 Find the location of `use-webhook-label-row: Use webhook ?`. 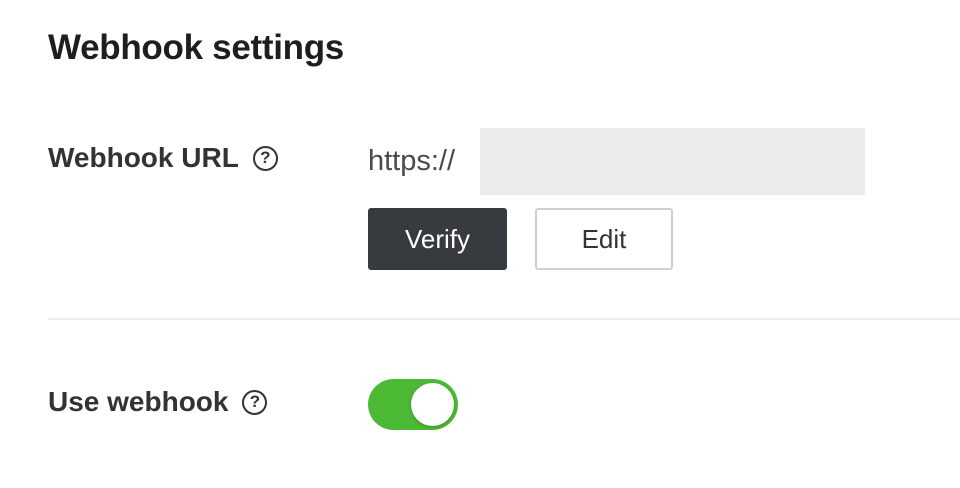

use-webhook-label-row: Use webhook ? is located at coordinates (158, 402).